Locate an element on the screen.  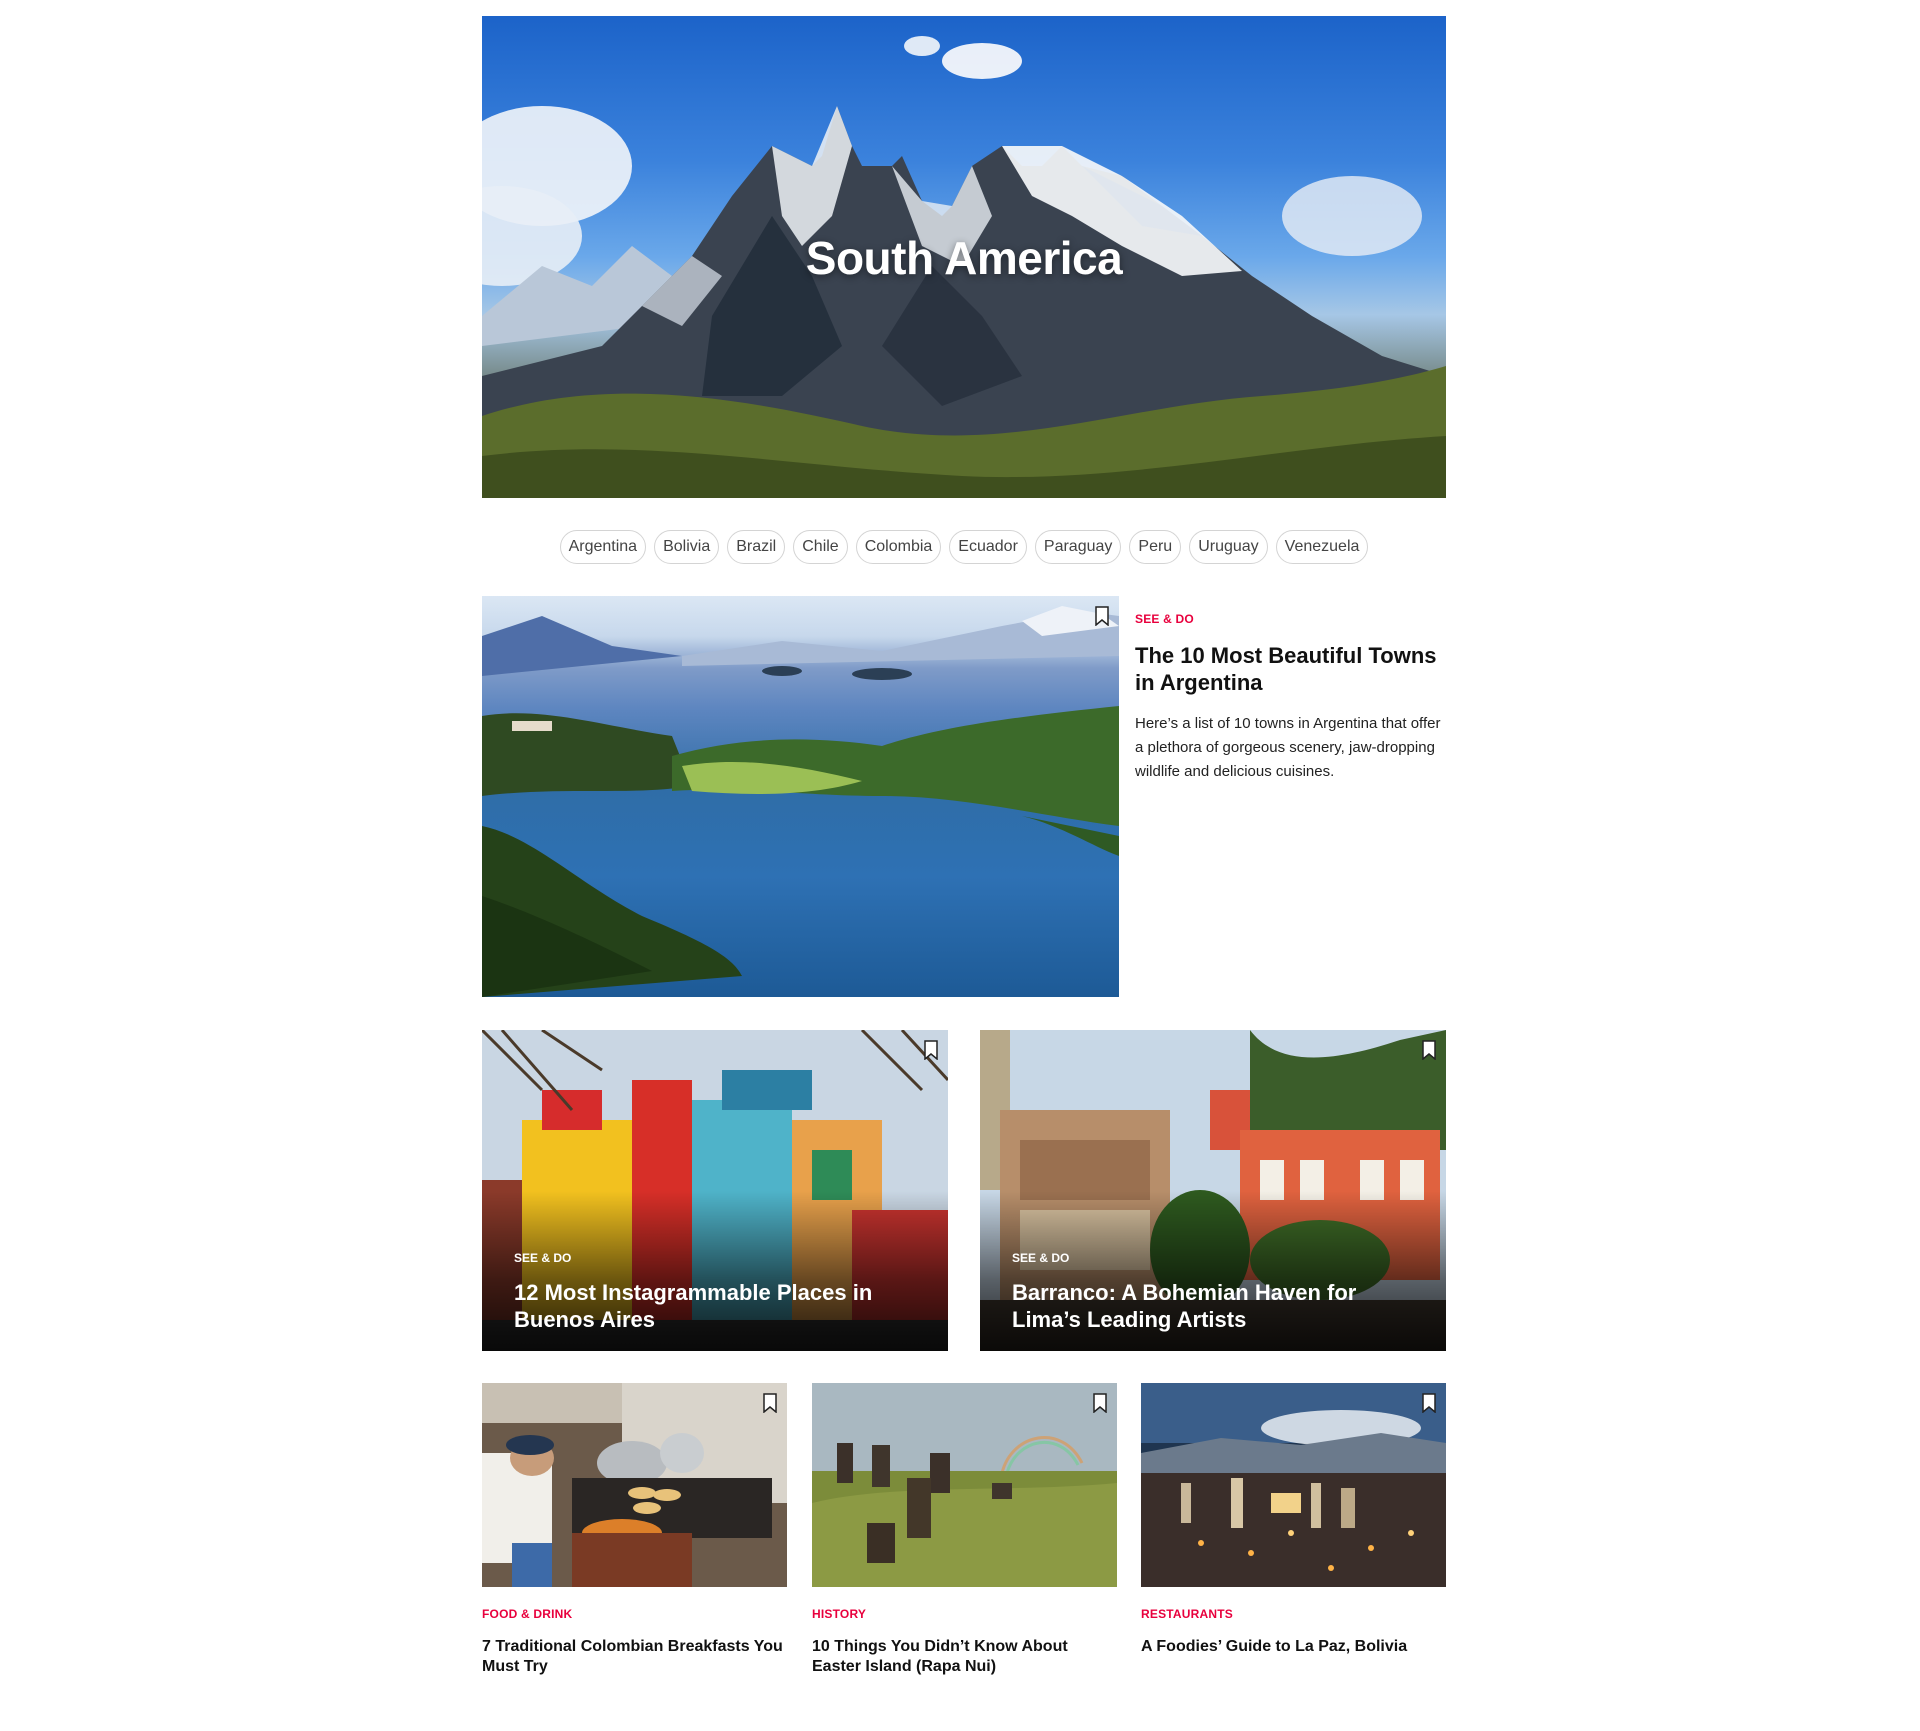
country-pill: Uruguay is located at coordinates (1228, 547).